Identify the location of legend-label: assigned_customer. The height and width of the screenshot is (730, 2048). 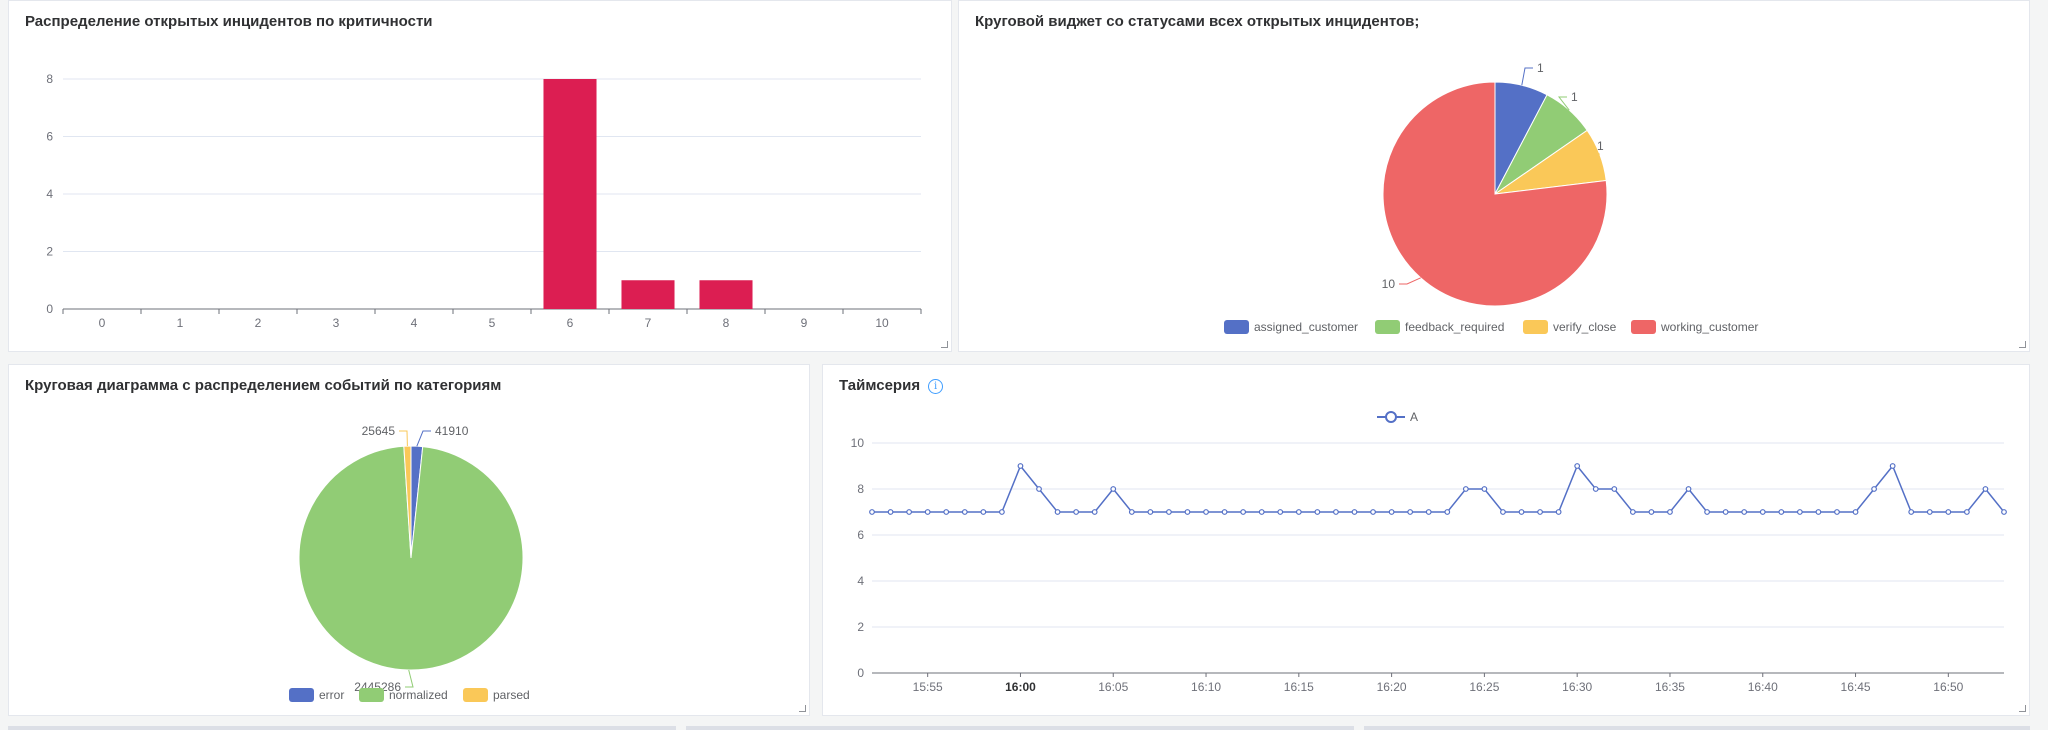
(1306, 327).